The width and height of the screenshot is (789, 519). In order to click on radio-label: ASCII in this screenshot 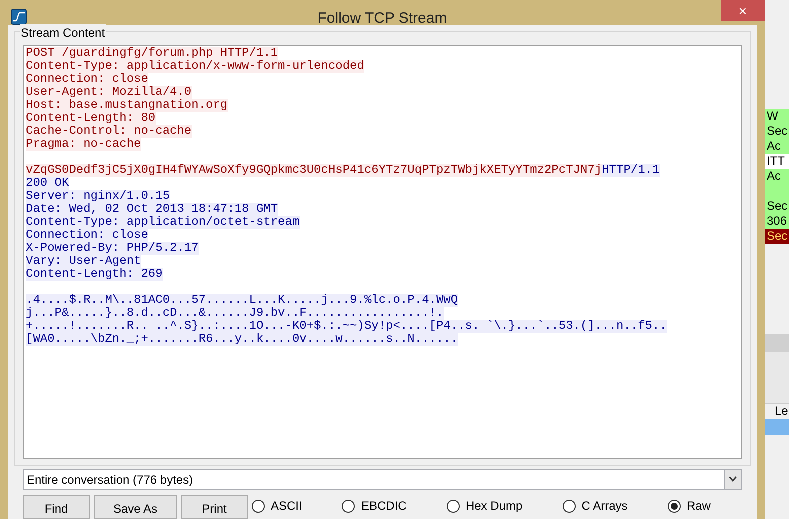, I will do `click(286, 506)`.